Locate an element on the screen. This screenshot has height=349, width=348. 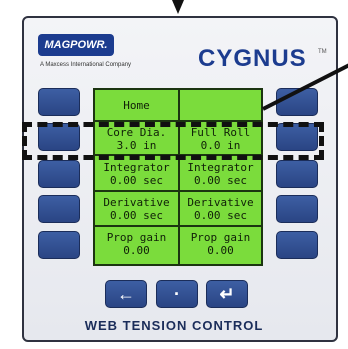
product-logo: CYGNUS is located at coordinates (252, 58).